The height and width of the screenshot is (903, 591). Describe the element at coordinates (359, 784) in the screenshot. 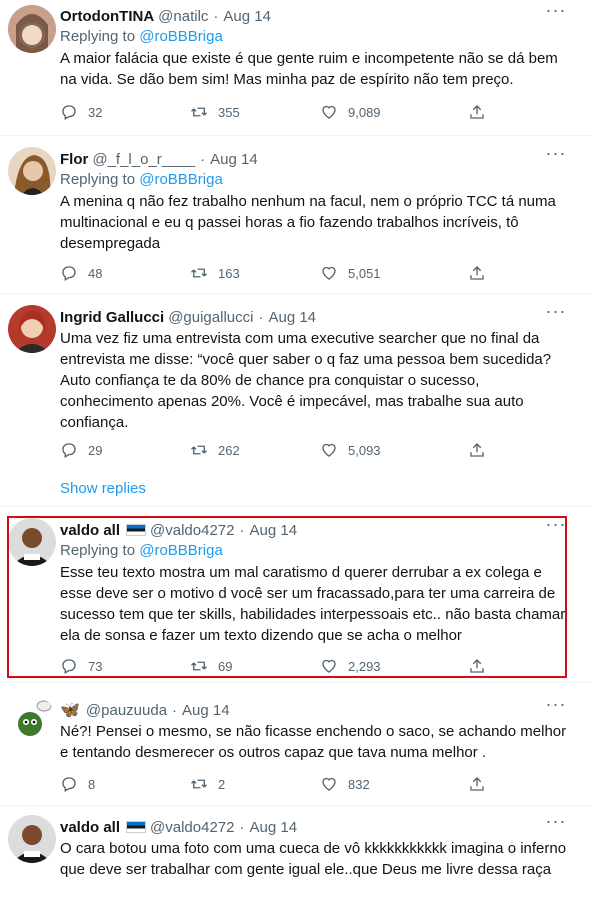

I see `like-count: 832` at that location.